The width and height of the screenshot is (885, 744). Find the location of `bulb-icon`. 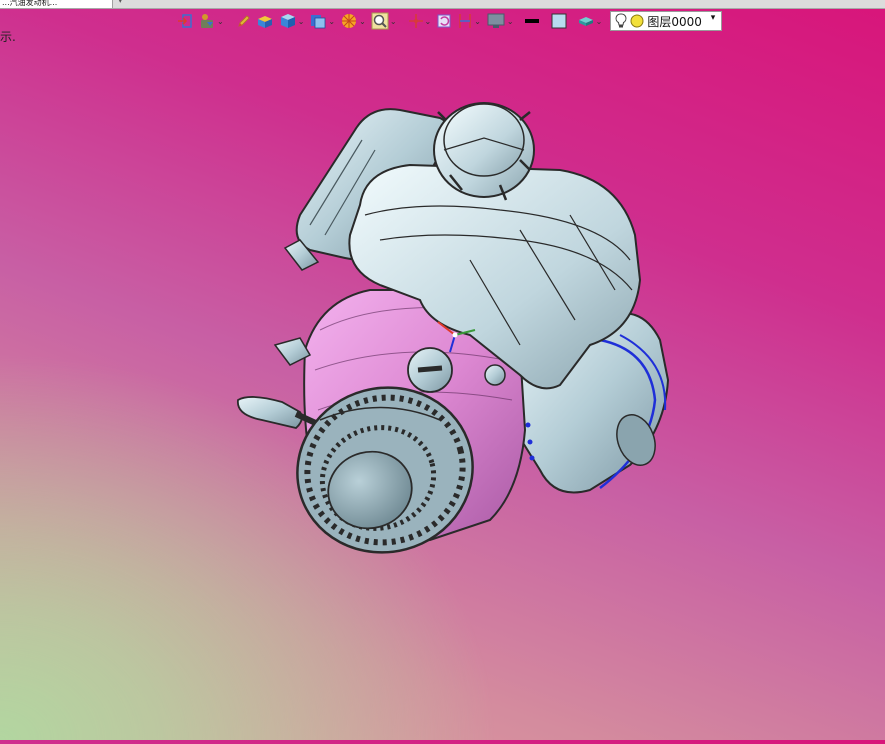

bulb-icon is located at coordinates (621, 20).